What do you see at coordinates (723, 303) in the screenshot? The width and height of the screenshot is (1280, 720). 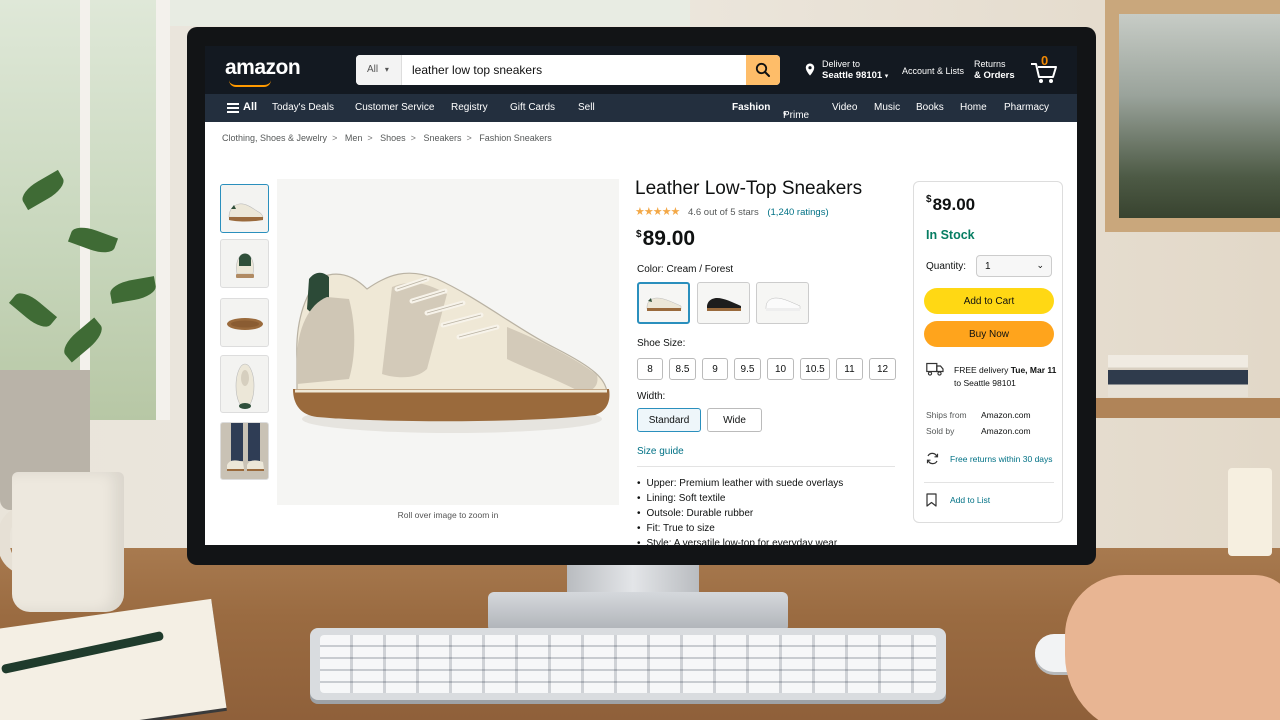 I see `color-swatch-black` at bounding box center [723, 303].